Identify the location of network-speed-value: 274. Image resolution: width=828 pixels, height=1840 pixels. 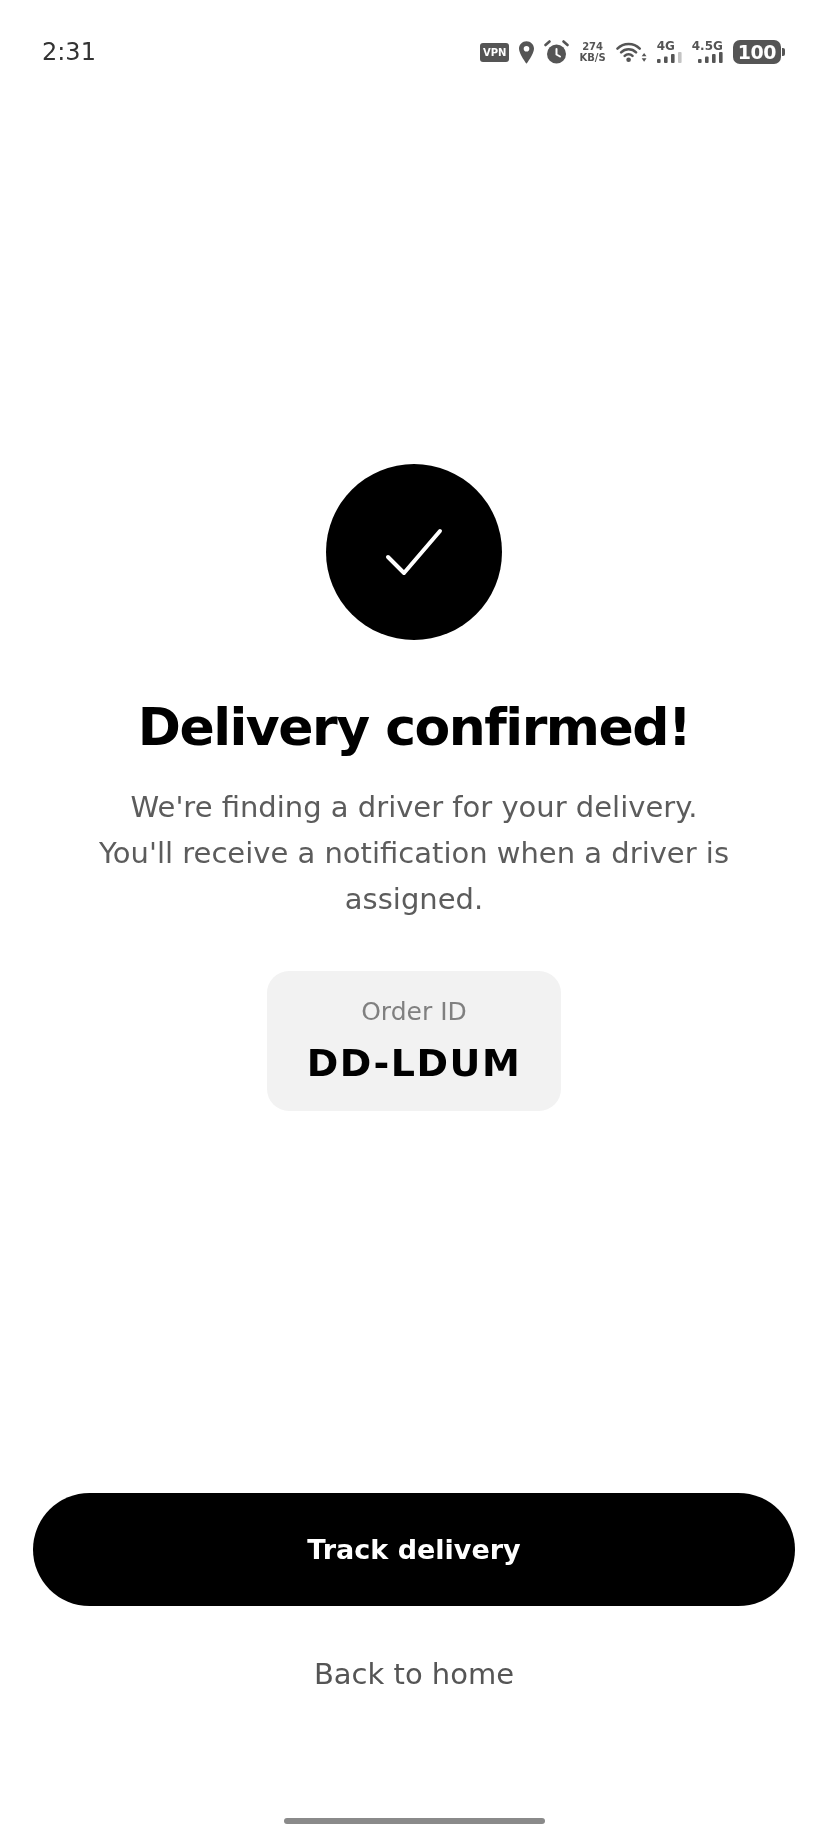
(593, 46).